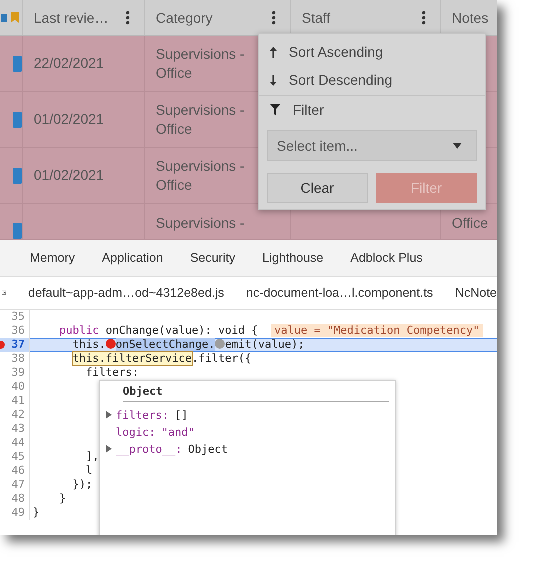 The image size is (539, 577). What do you see at coordinates (18, 442) in the screenshot?
I see `line-number: 44` at bounding box center [18, 442].